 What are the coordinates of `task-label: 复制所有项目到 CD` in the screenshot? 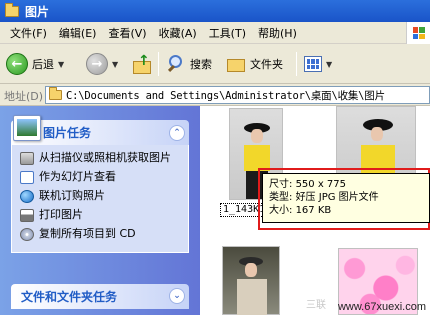 It's located at (87, 233).